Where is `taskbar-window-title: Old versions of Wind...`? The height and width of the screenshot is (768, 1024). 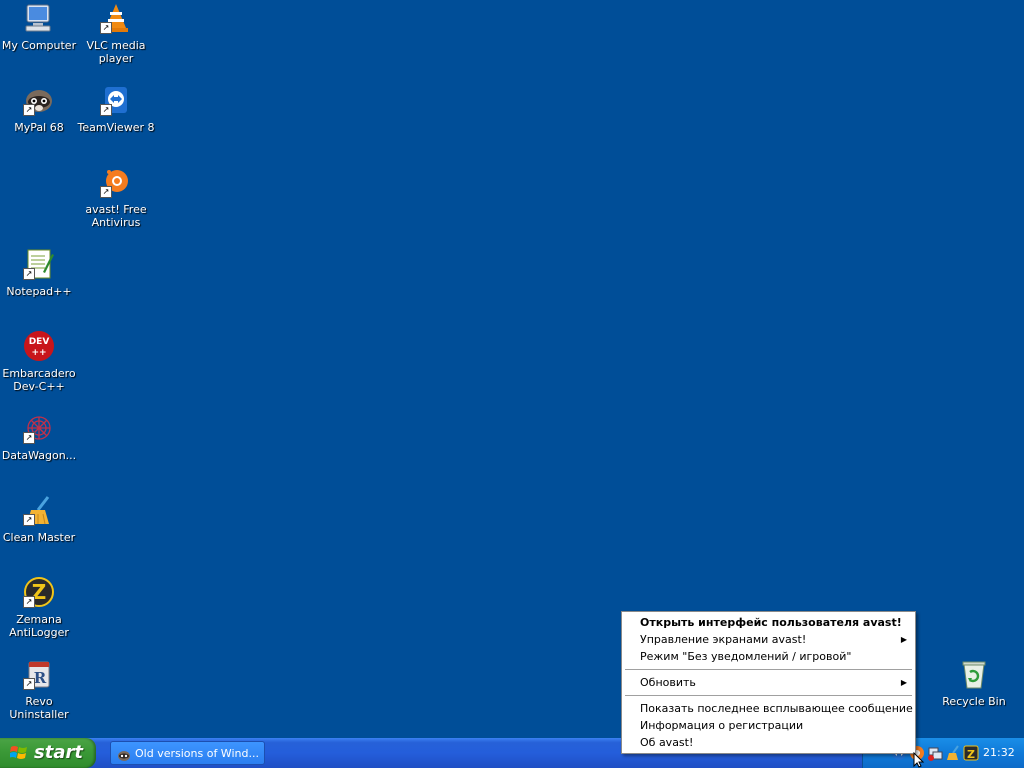 taskbar-window-title: Old versions of Wind... is located at coordinates (197, 753).